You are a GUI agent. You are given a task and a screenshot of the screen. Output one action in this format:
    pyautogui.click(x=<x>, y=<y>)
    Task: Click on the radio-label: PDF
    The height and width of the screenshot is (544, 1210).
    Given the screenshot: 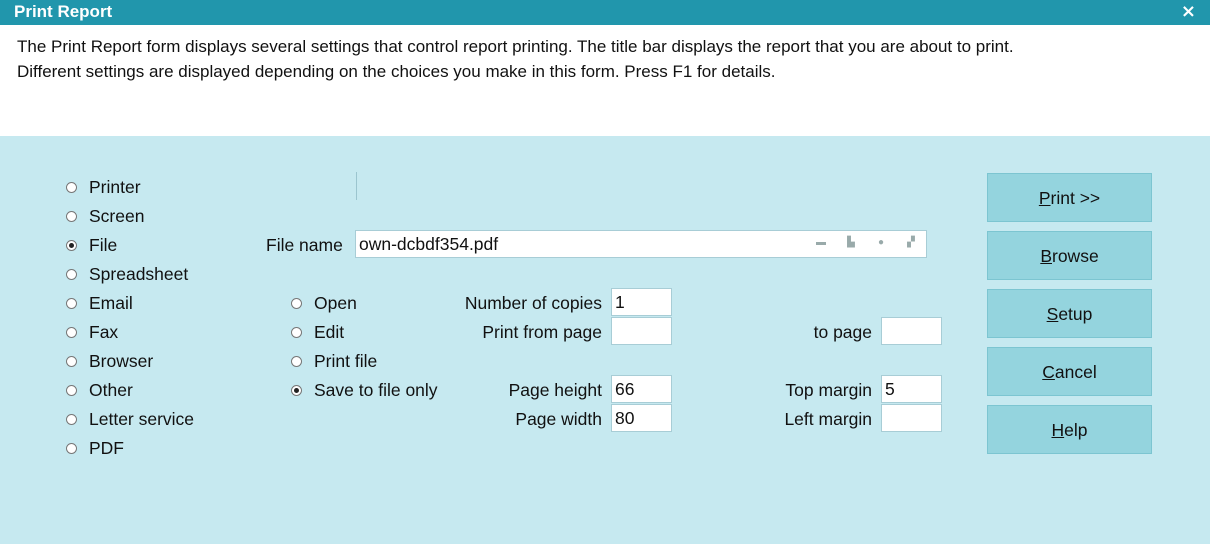 What is the action you would take?
    pyautogui.click(x=106, y=447)
    